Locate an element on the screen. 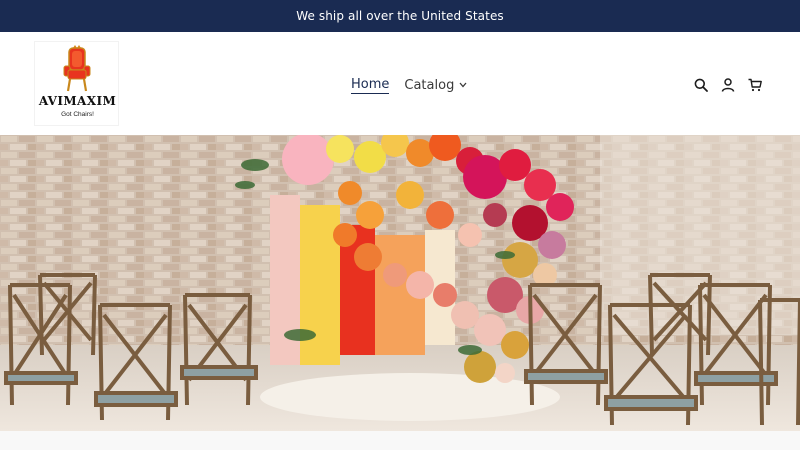 Image resolution: width=800 pixels, height=450 pixels. nav-catalog-link: Catalog is located at coordinates (435, 85).